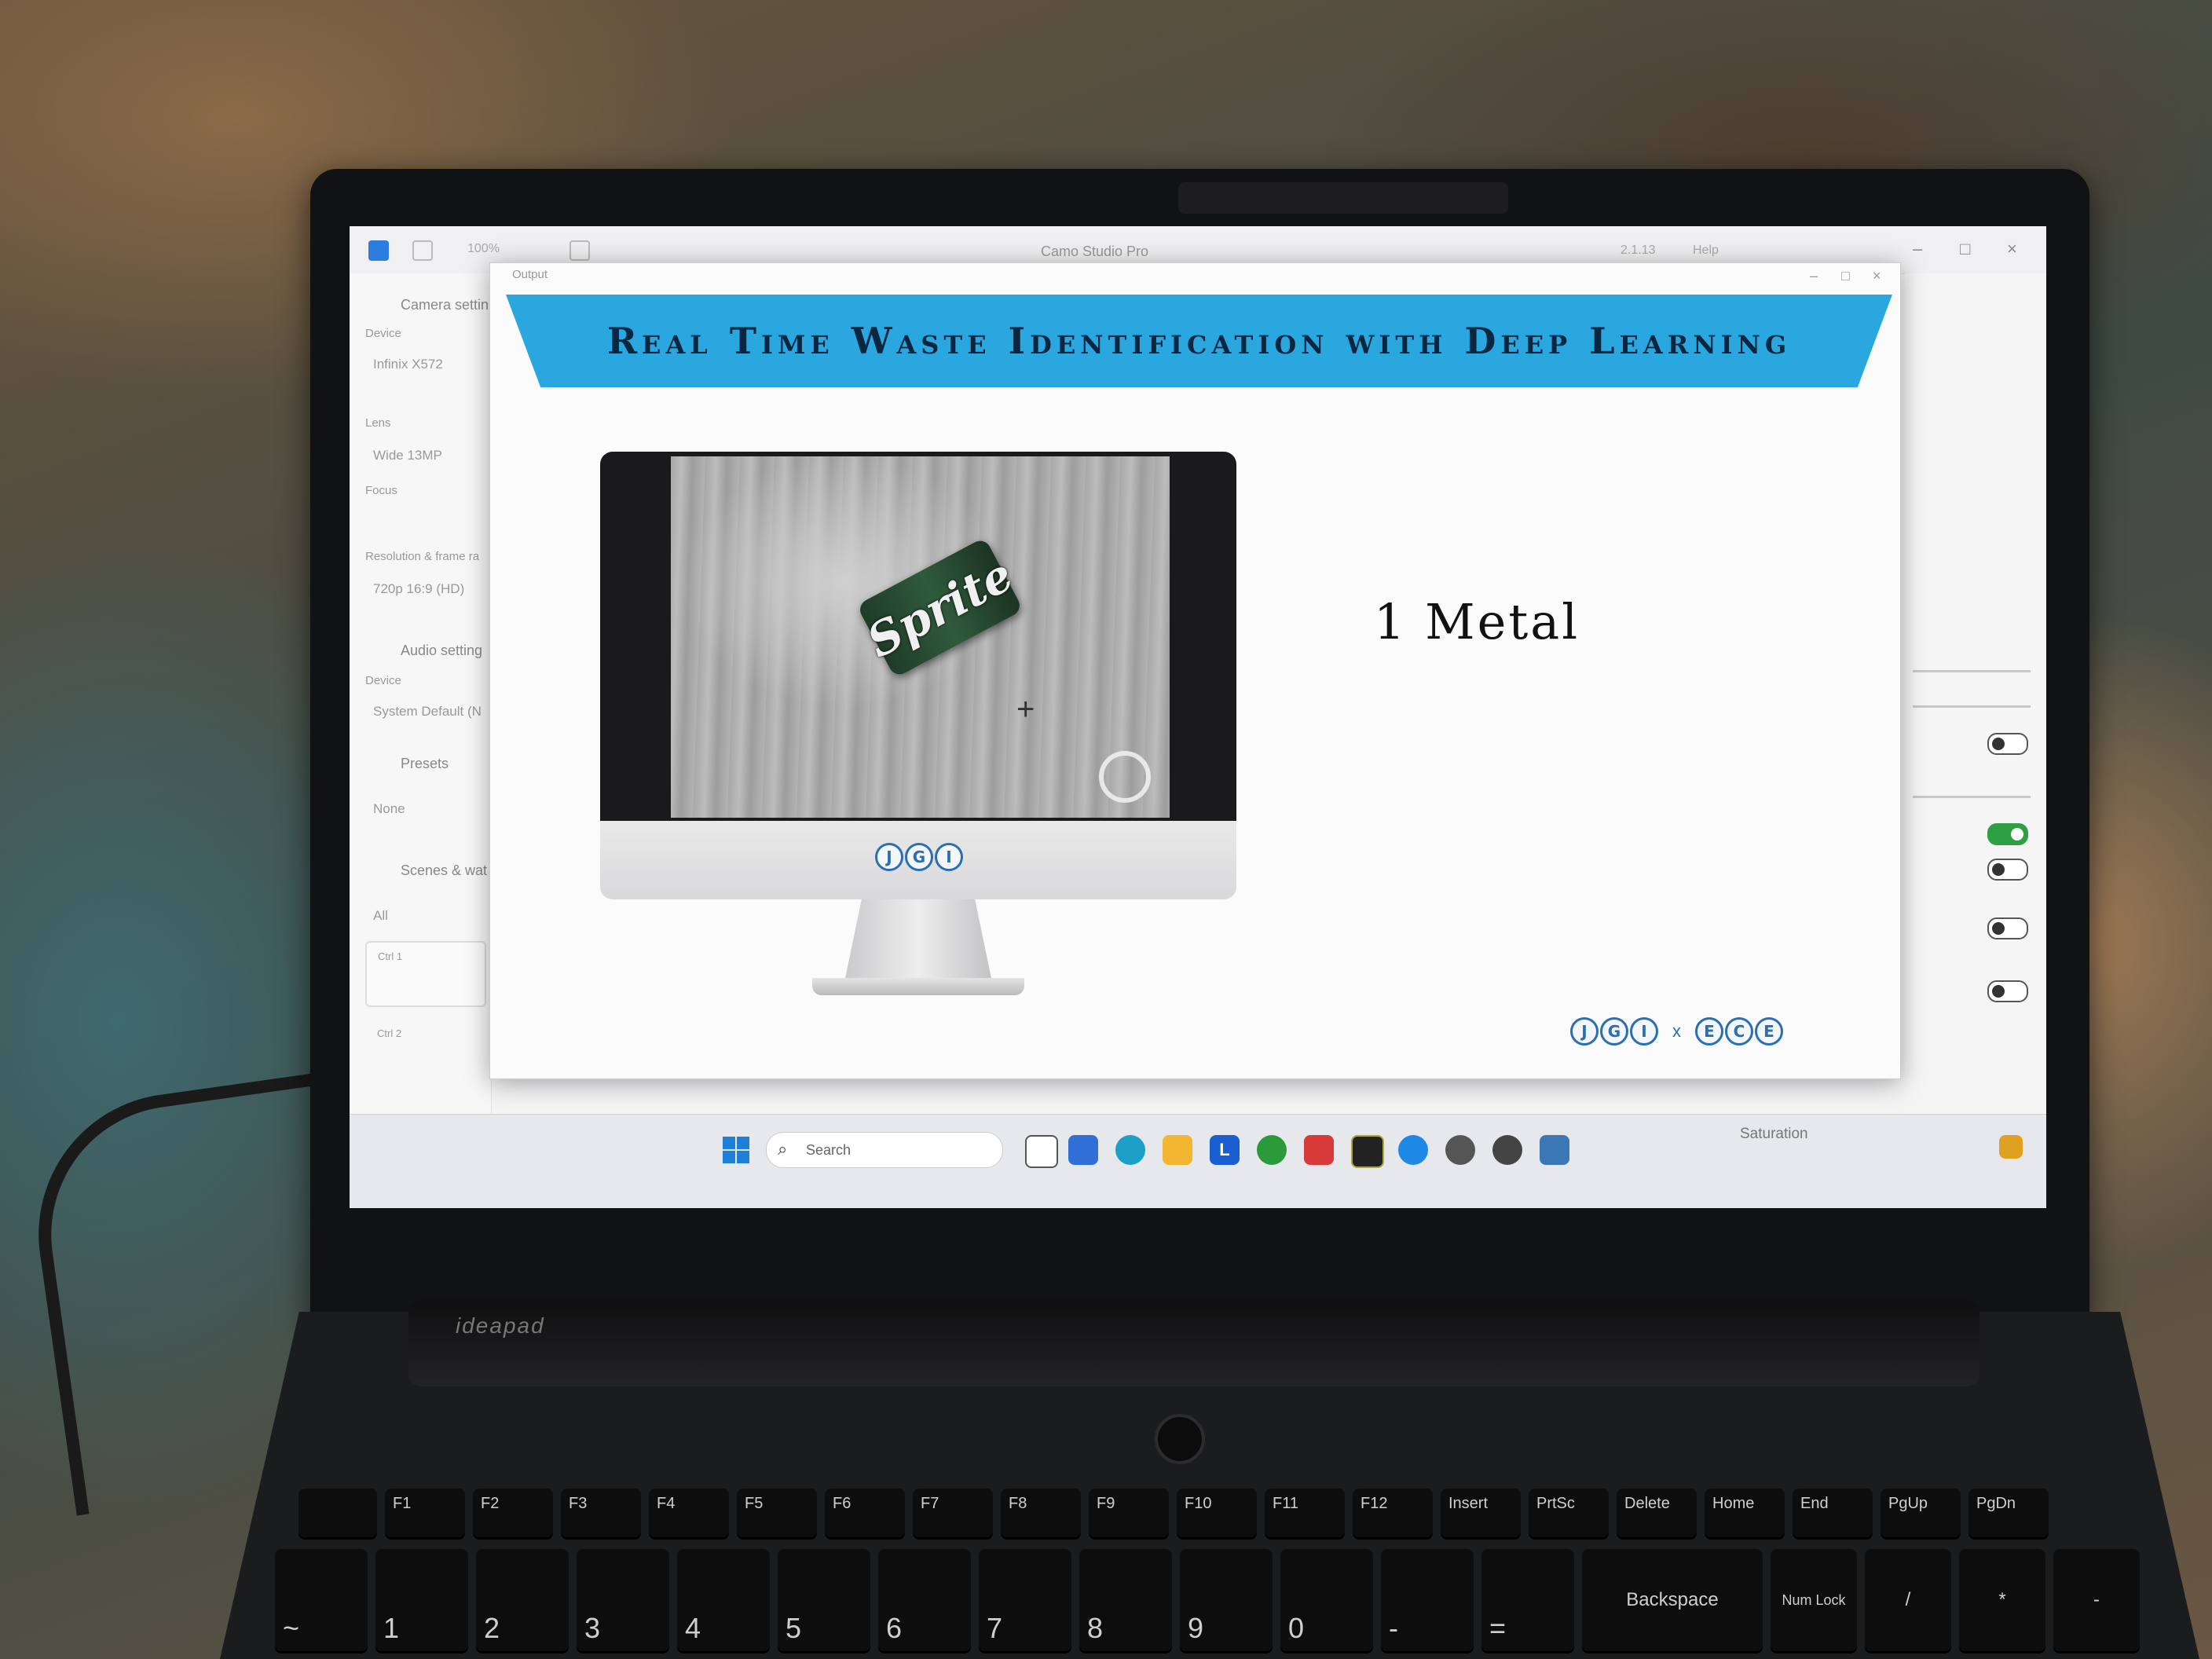  I want to click on sidebar-toggle-icon, so click(422, 250).